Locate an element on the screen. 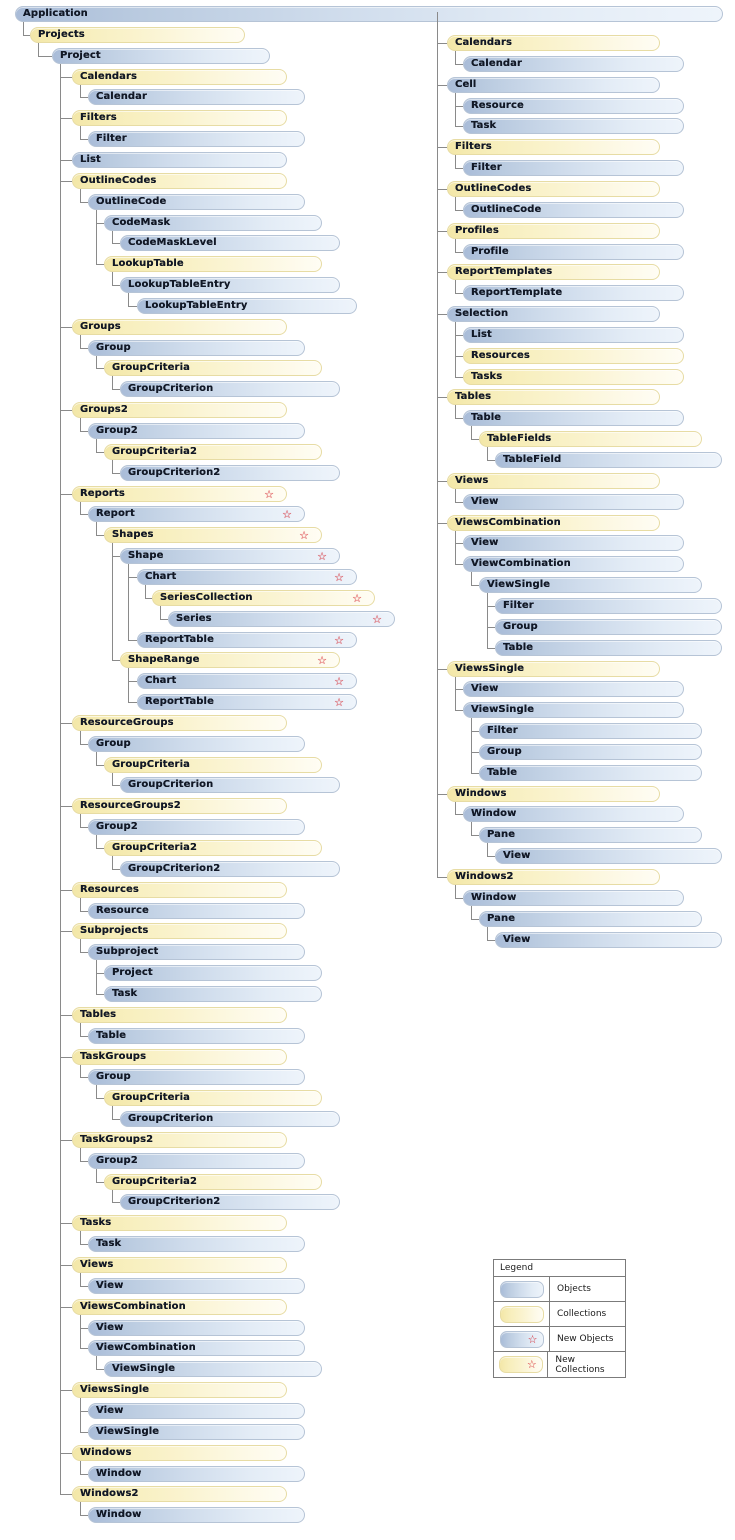 This screenshot has width=735, height=1540. left-tree-node: List is located at coordinates (179, 160).